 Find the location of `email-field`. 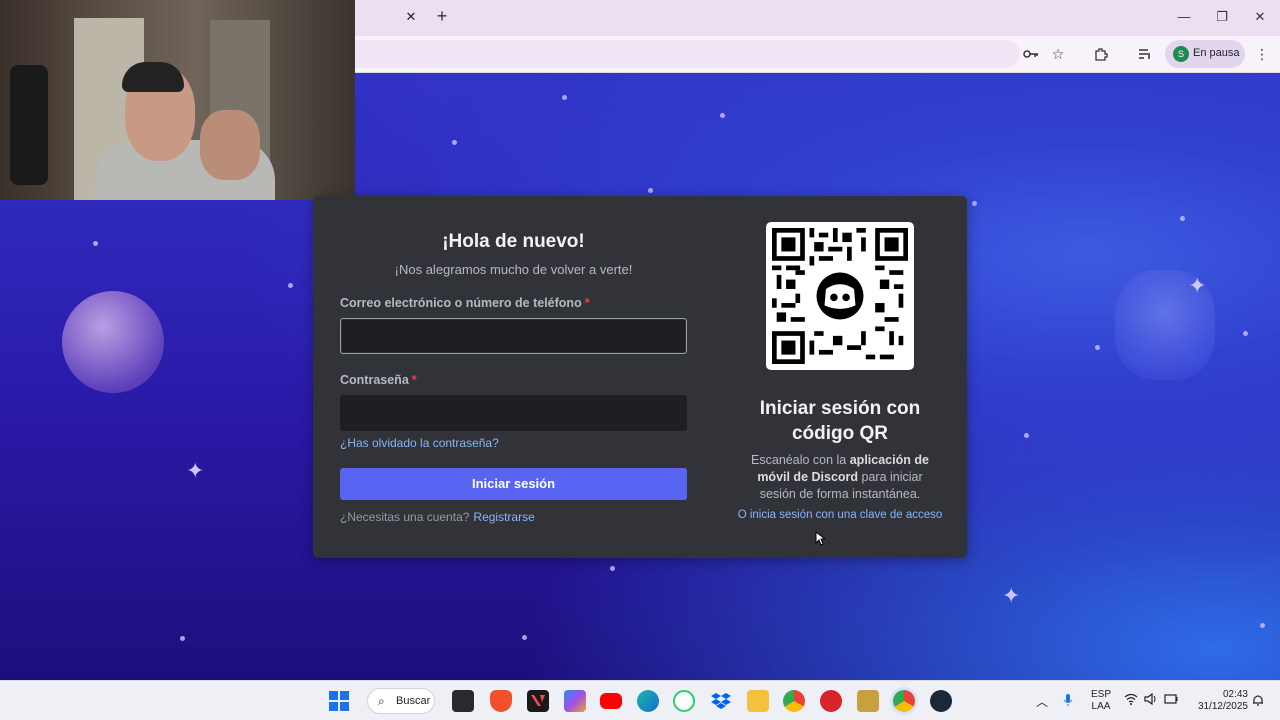

email-field is located at coordinates (513, 336).